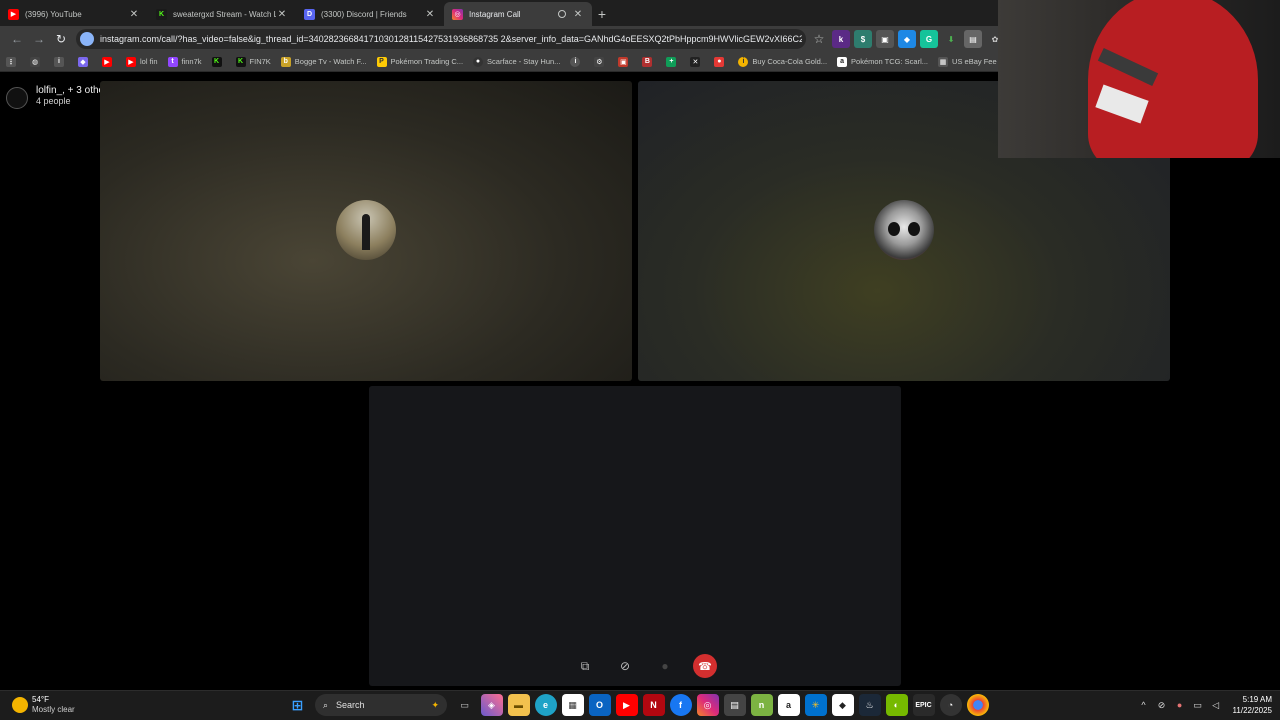 This screenshot has width=1280, height=720. I want to click on tab-kick-stream: K sweatergxd Stream - Watch Li ✕, so click(222, 14).